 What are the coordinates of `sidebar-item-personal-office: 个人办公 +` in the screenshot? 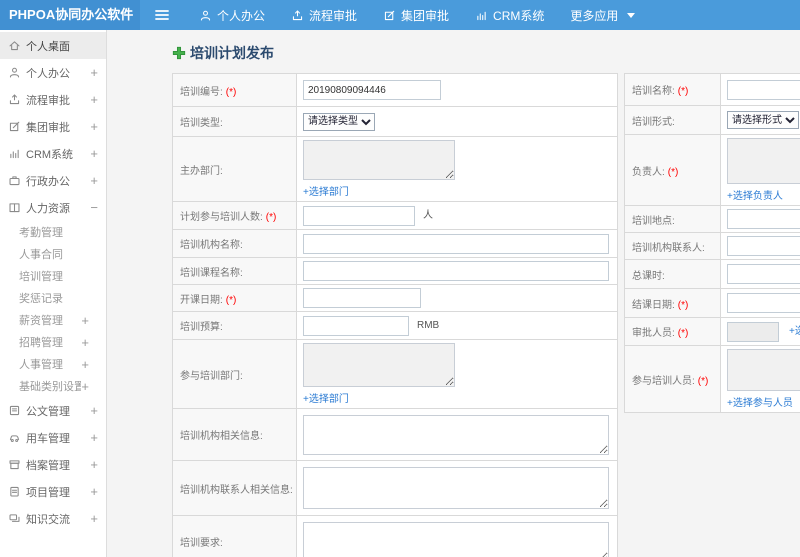 It's located at (53, 72).